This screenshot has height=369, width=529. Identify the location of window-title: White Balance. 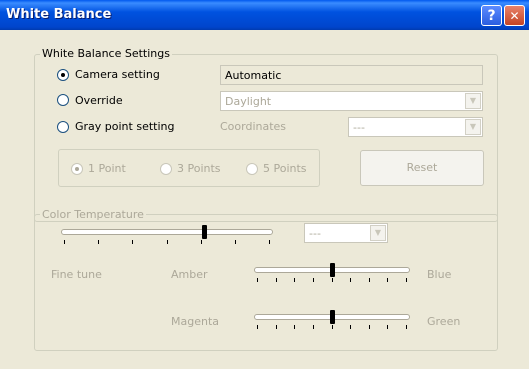
(59, 14).